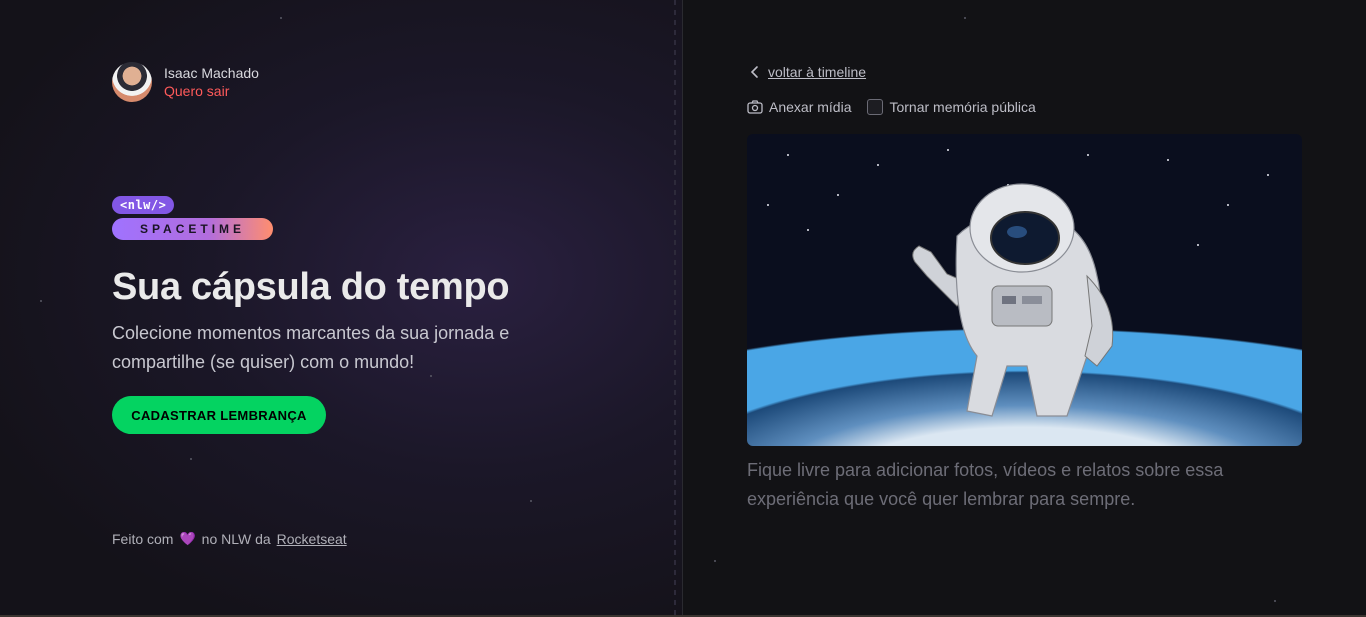 The height and width of the screenshot is (617, 1366). Describe the element at coordinates (143, 205) in the screenshot. I see `brand-tag: <nlw/>` at that location.